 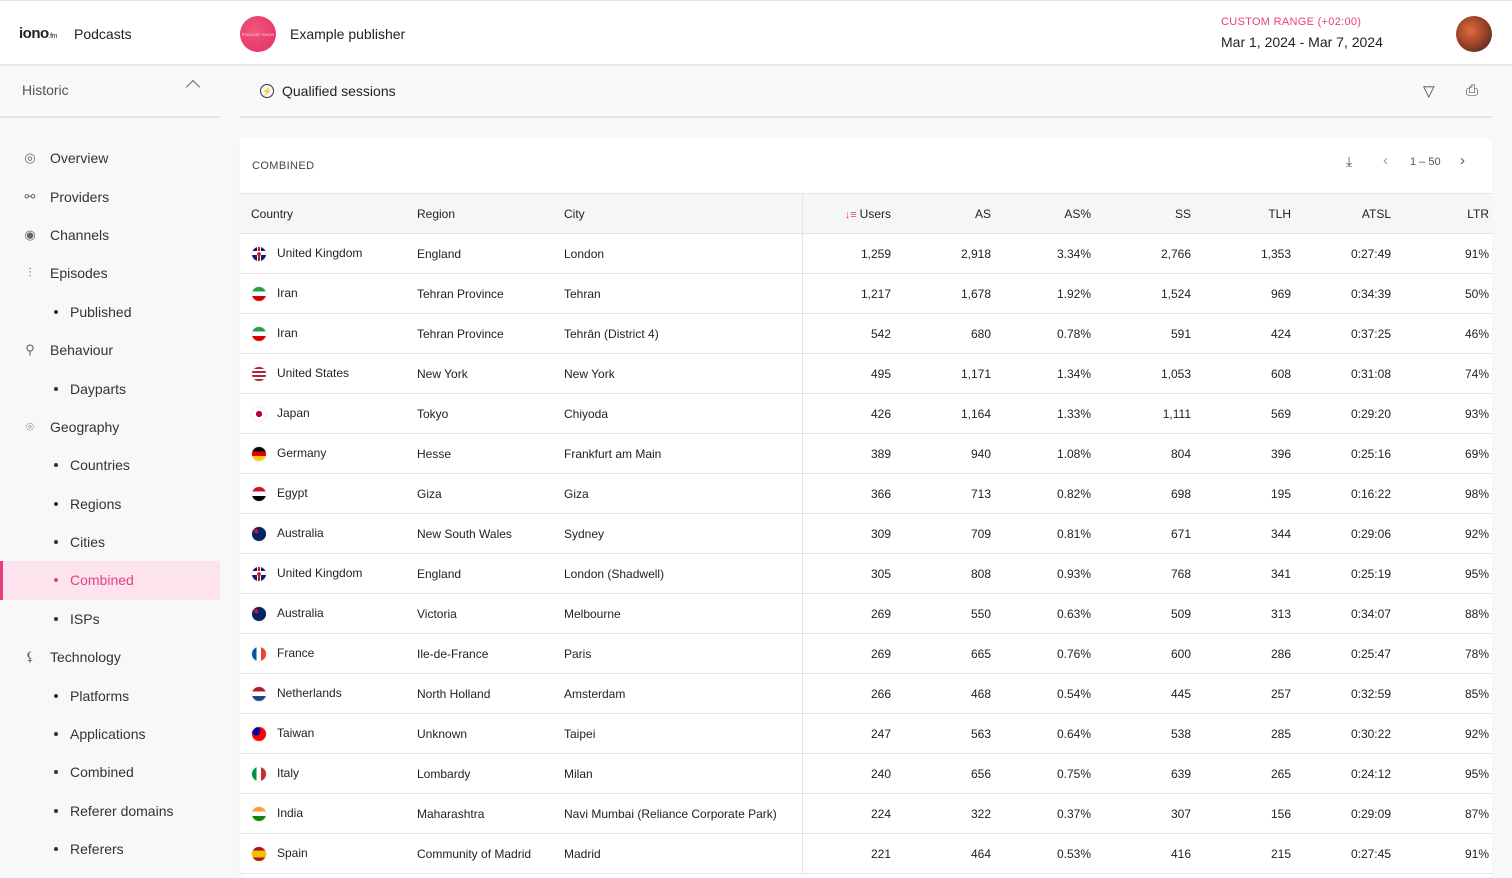 I want to click on prev-page-button: ‹, so click(x=1385, y=160).